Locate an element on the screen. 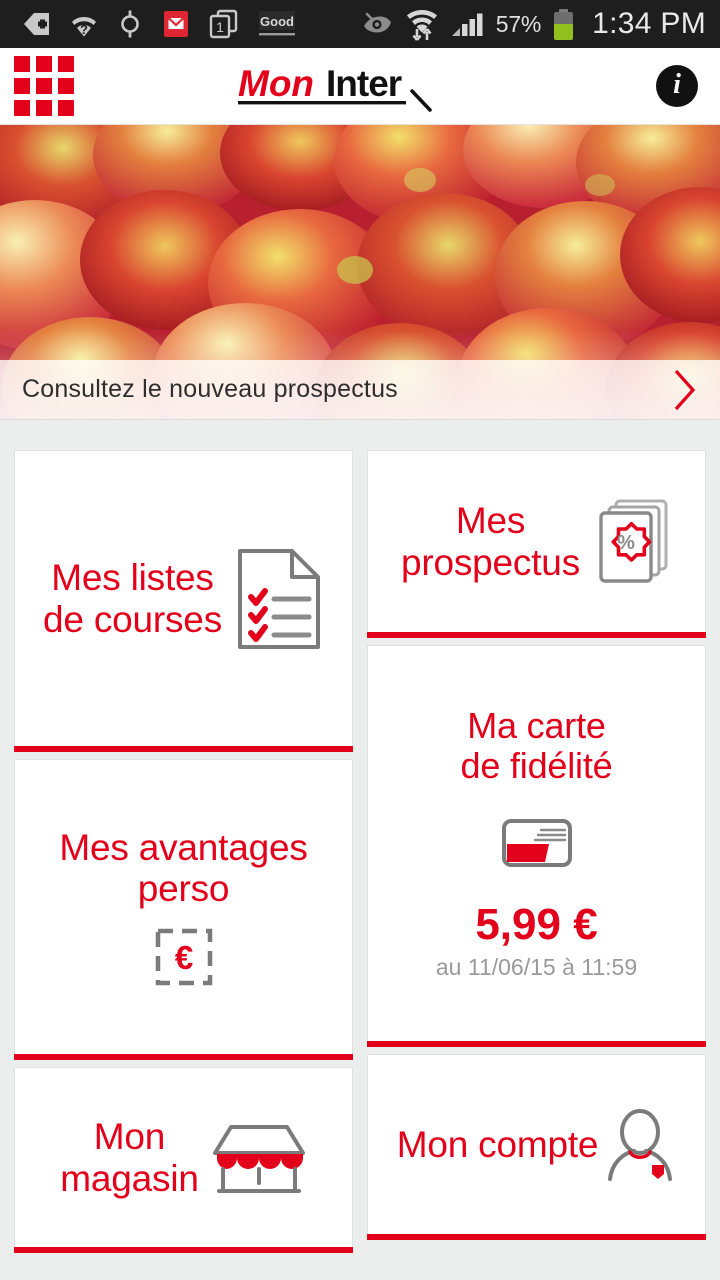 The width and height of the screenshot is (720, 1280). logo-text-mon: Mon is located at coordinates (276, 83).